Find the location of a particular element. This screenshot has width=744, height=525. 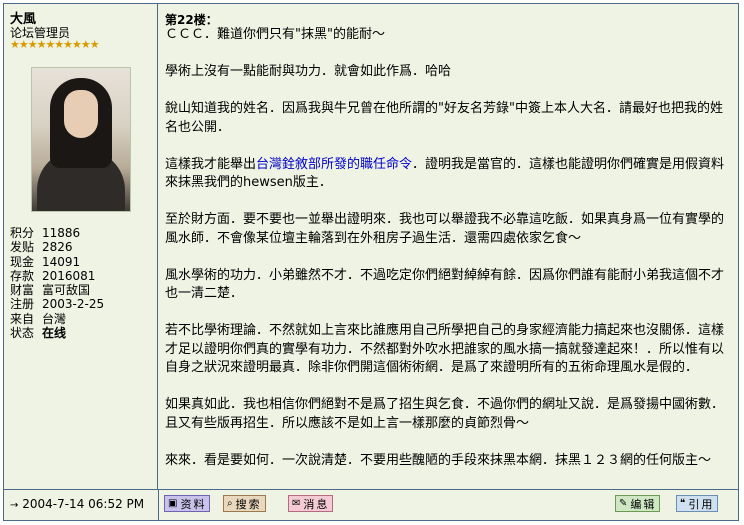

stat-from: 来自 台灣 is located at coordinates (38, 318).